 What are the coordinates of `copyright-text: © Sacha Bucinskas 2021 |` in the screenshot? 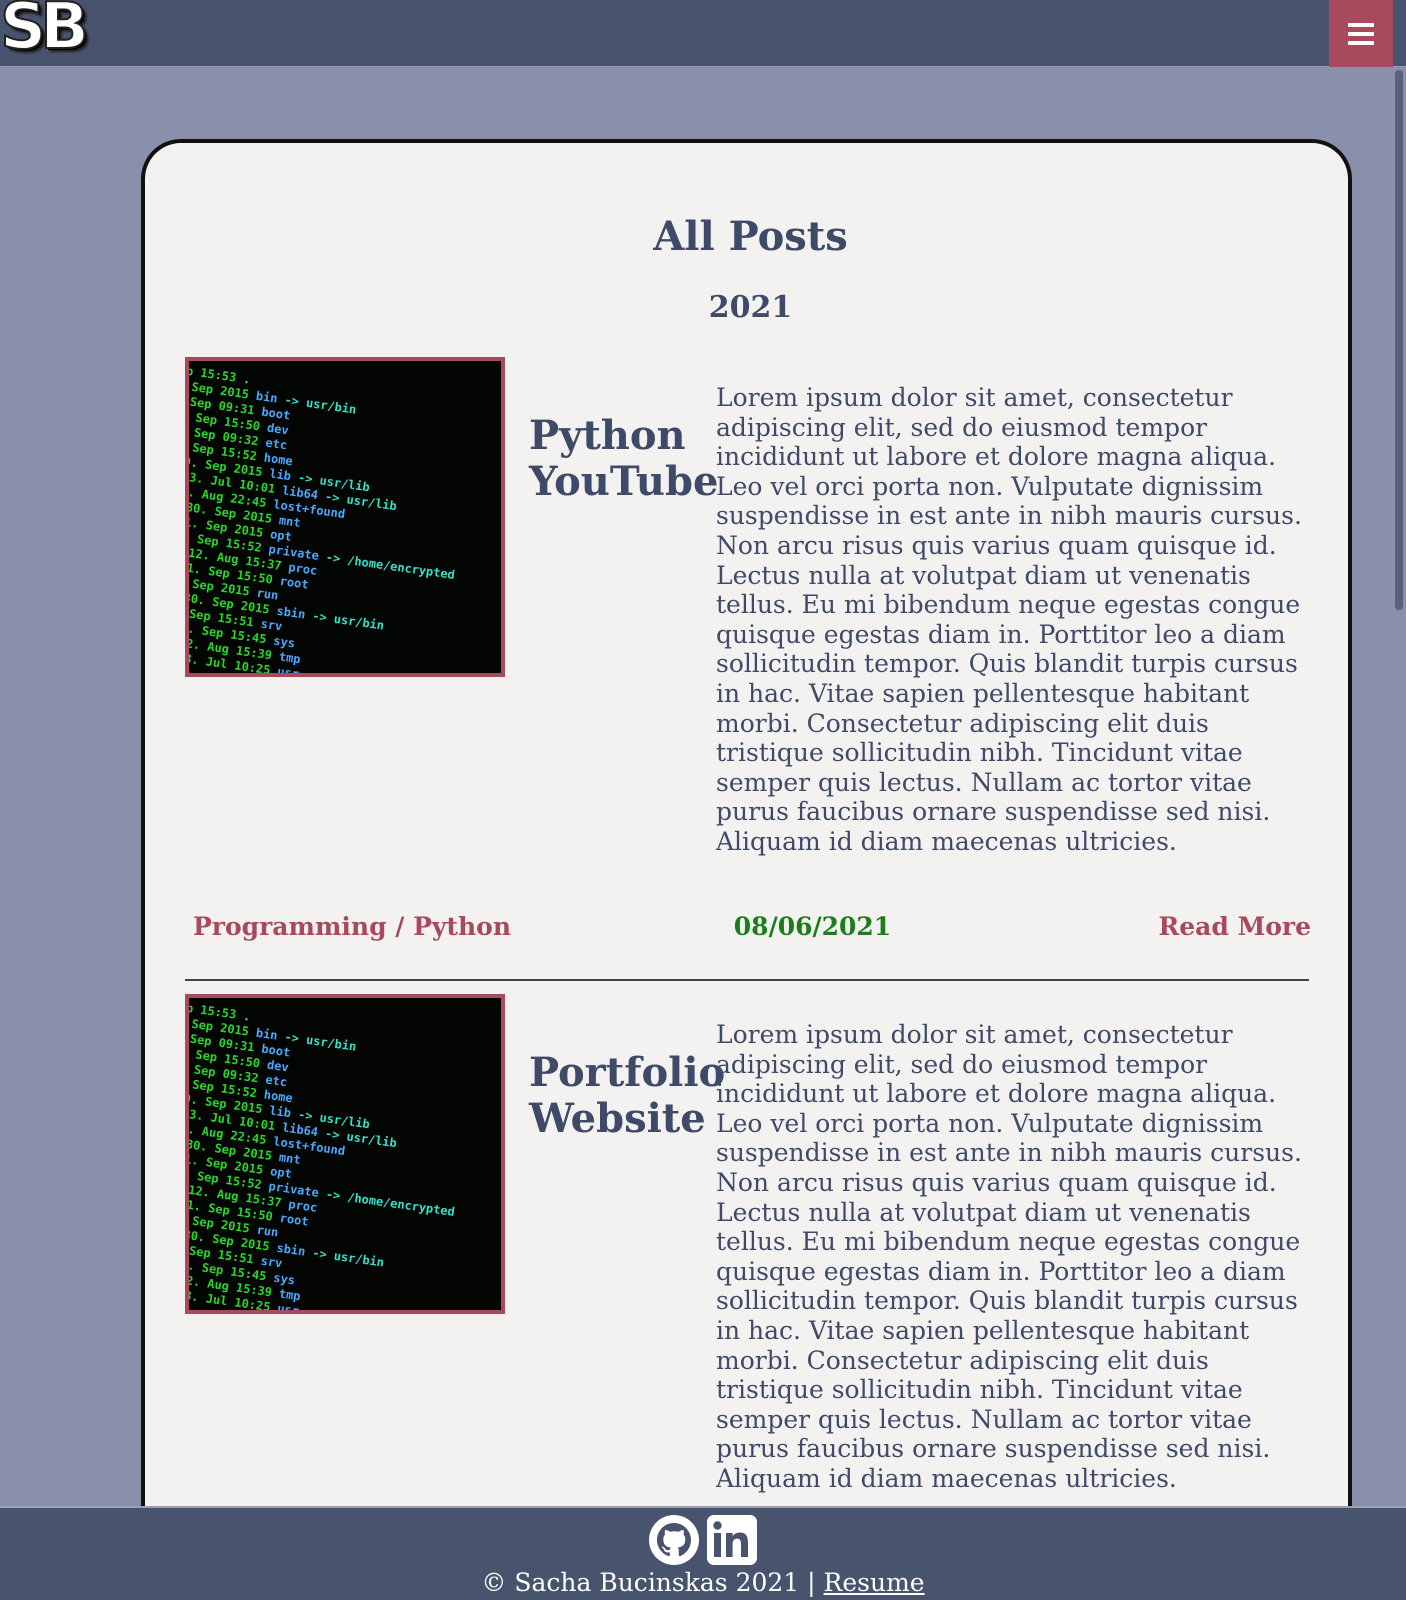 It's located at (652, 1582).